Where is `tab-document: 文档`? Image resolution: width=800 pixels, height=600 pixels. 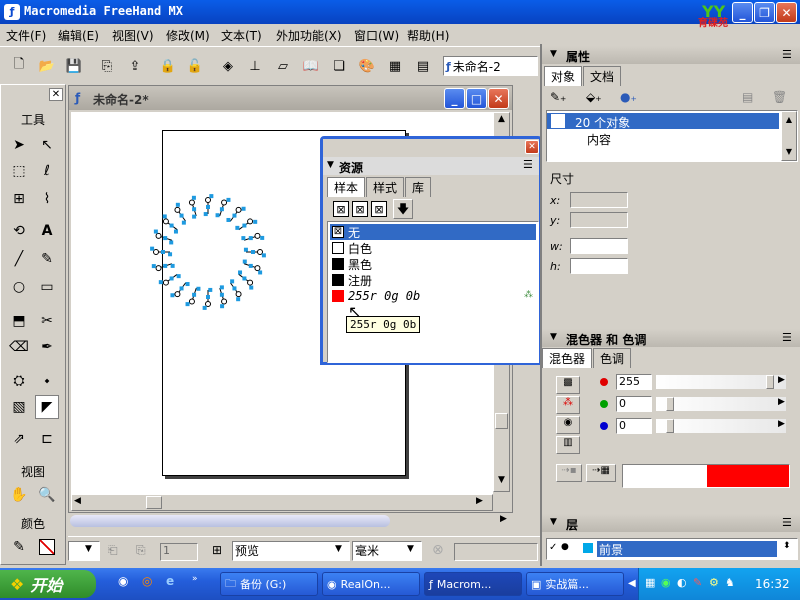 tab-document: 文档 is located at coordinates (602, 76).